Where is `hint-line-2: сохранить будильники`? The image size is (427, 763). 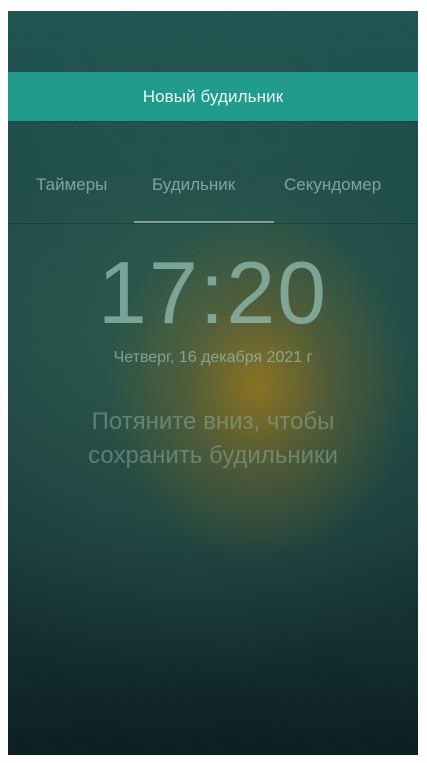 hint-line-2: сохранить будильники is located at coordinates (213, 455).